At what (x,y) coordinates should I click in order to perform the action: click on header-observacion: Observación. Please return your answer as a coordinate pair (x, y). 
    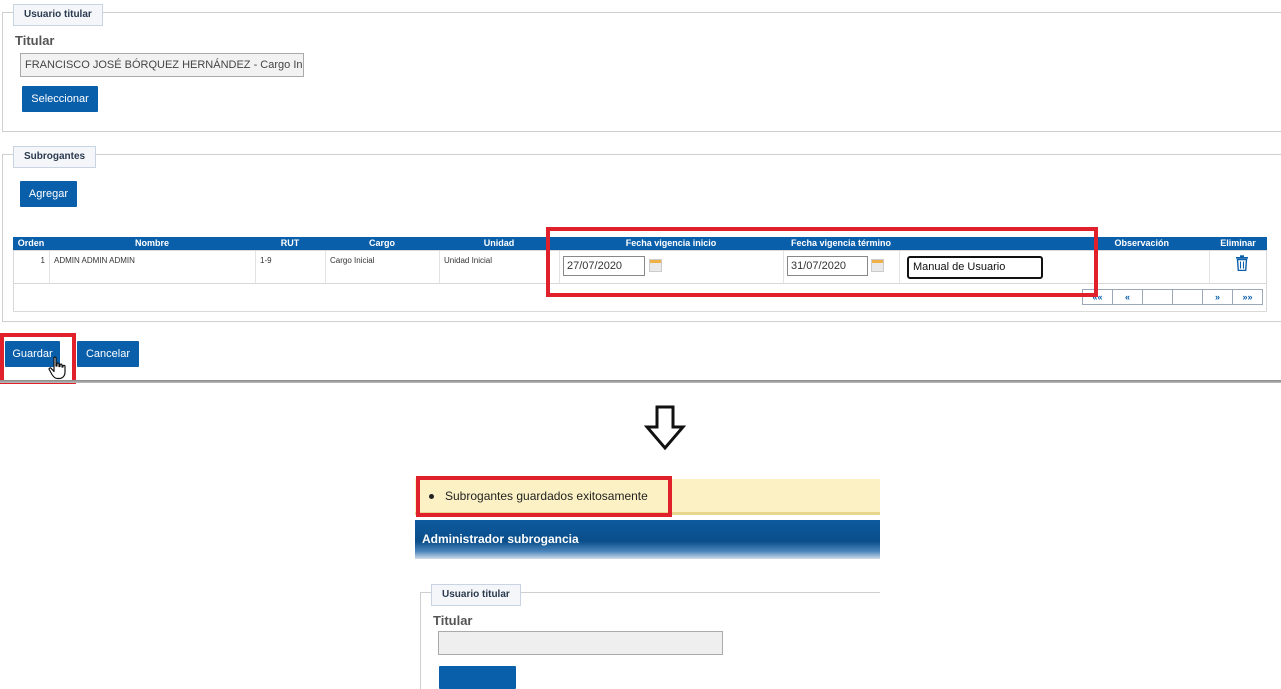
    Looking at the image, I should click on (1141, 243).